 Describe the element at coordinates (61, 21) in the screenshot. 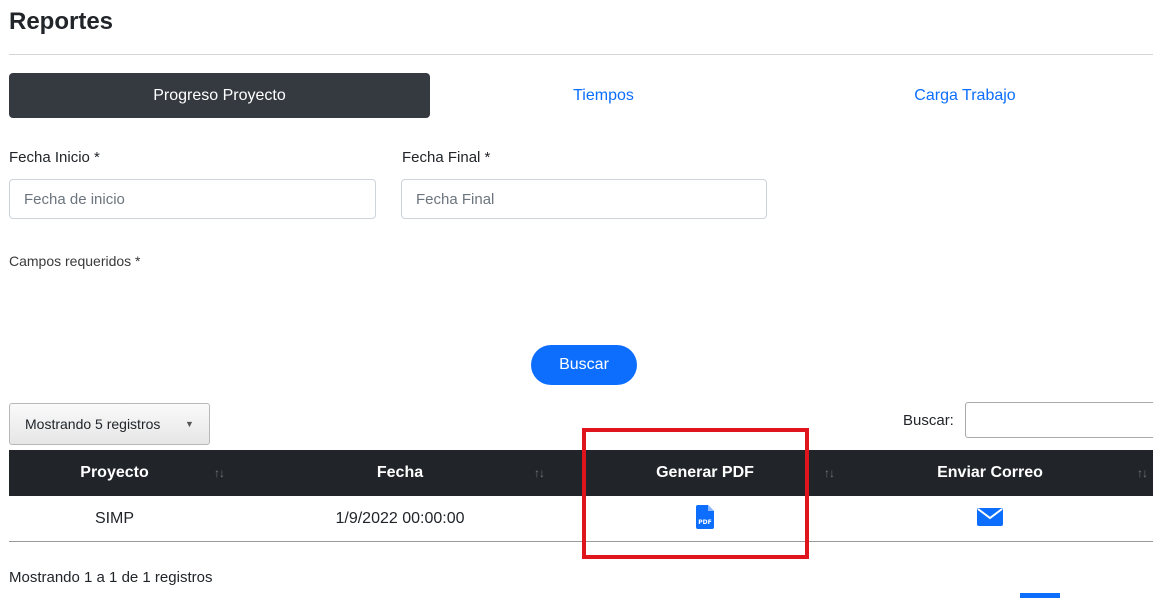

I see `page-title: Reportes` at that location.